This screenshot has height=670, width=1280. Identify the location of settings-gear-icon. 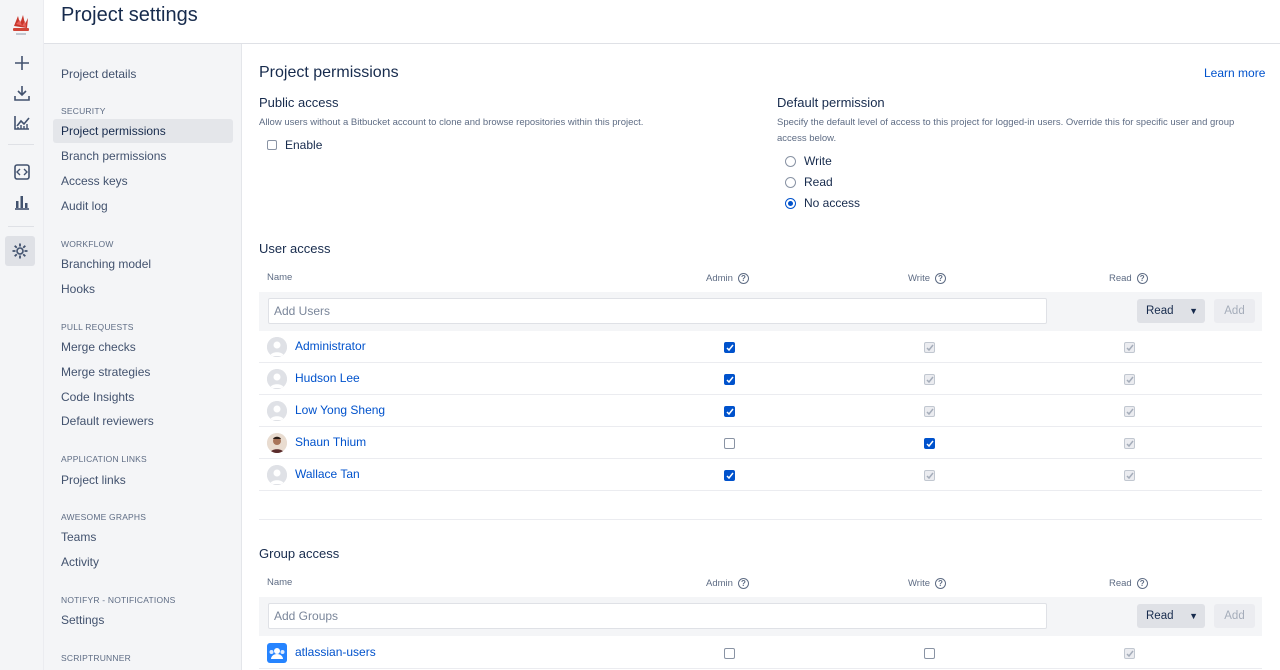
(20, 251).